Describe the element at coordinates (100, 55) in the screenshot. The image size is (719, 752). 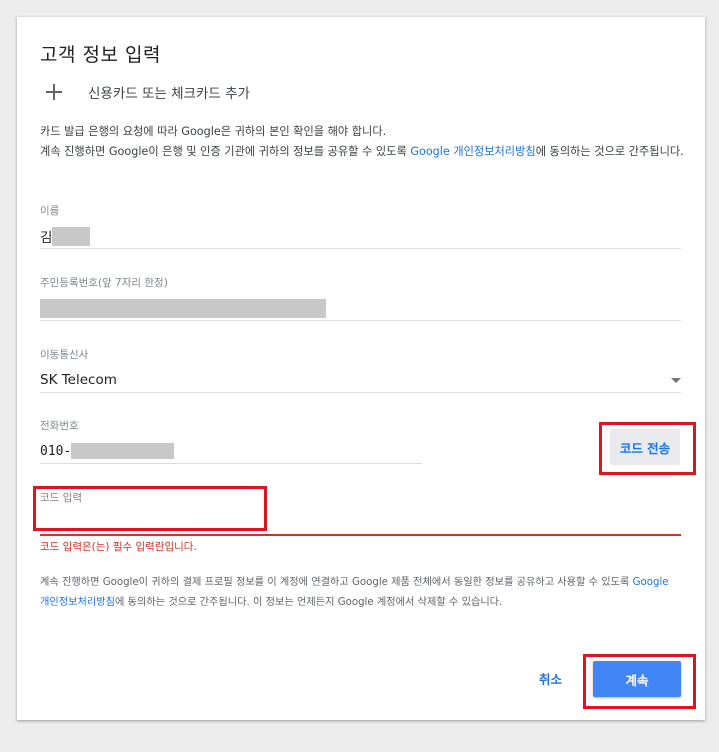
I see `dialog-title: 고객 정보 입력` at that location.